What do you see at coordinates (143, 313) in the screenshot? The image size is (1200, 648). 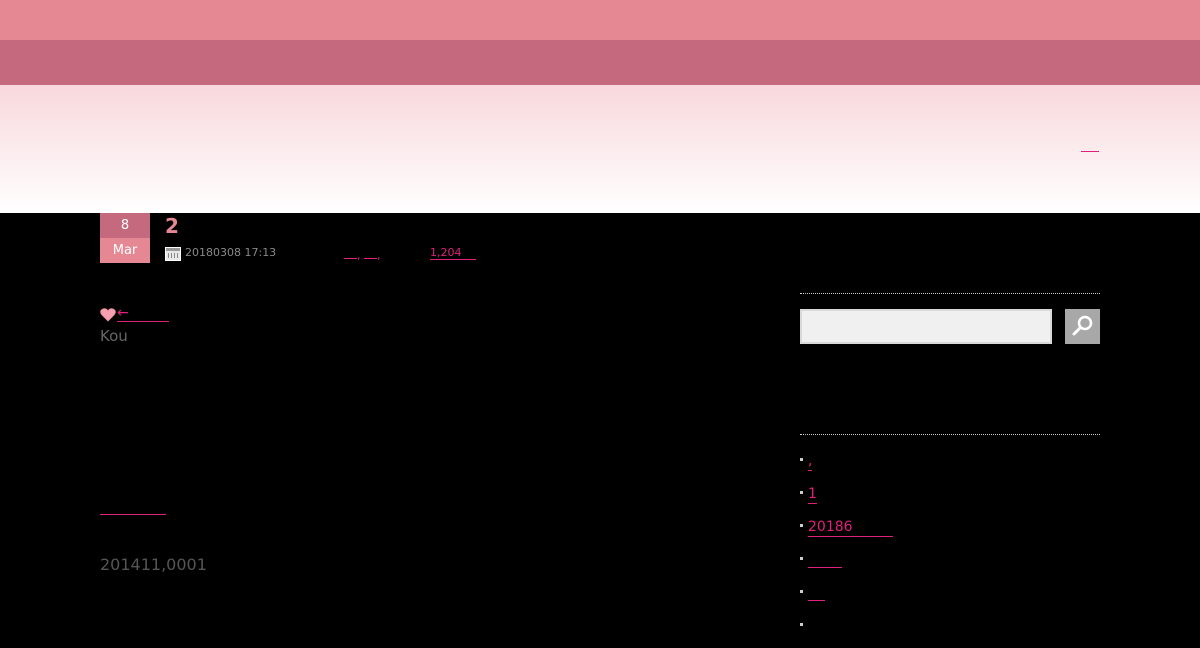 I see `back-link: ←` at bounding box center [143, 313].